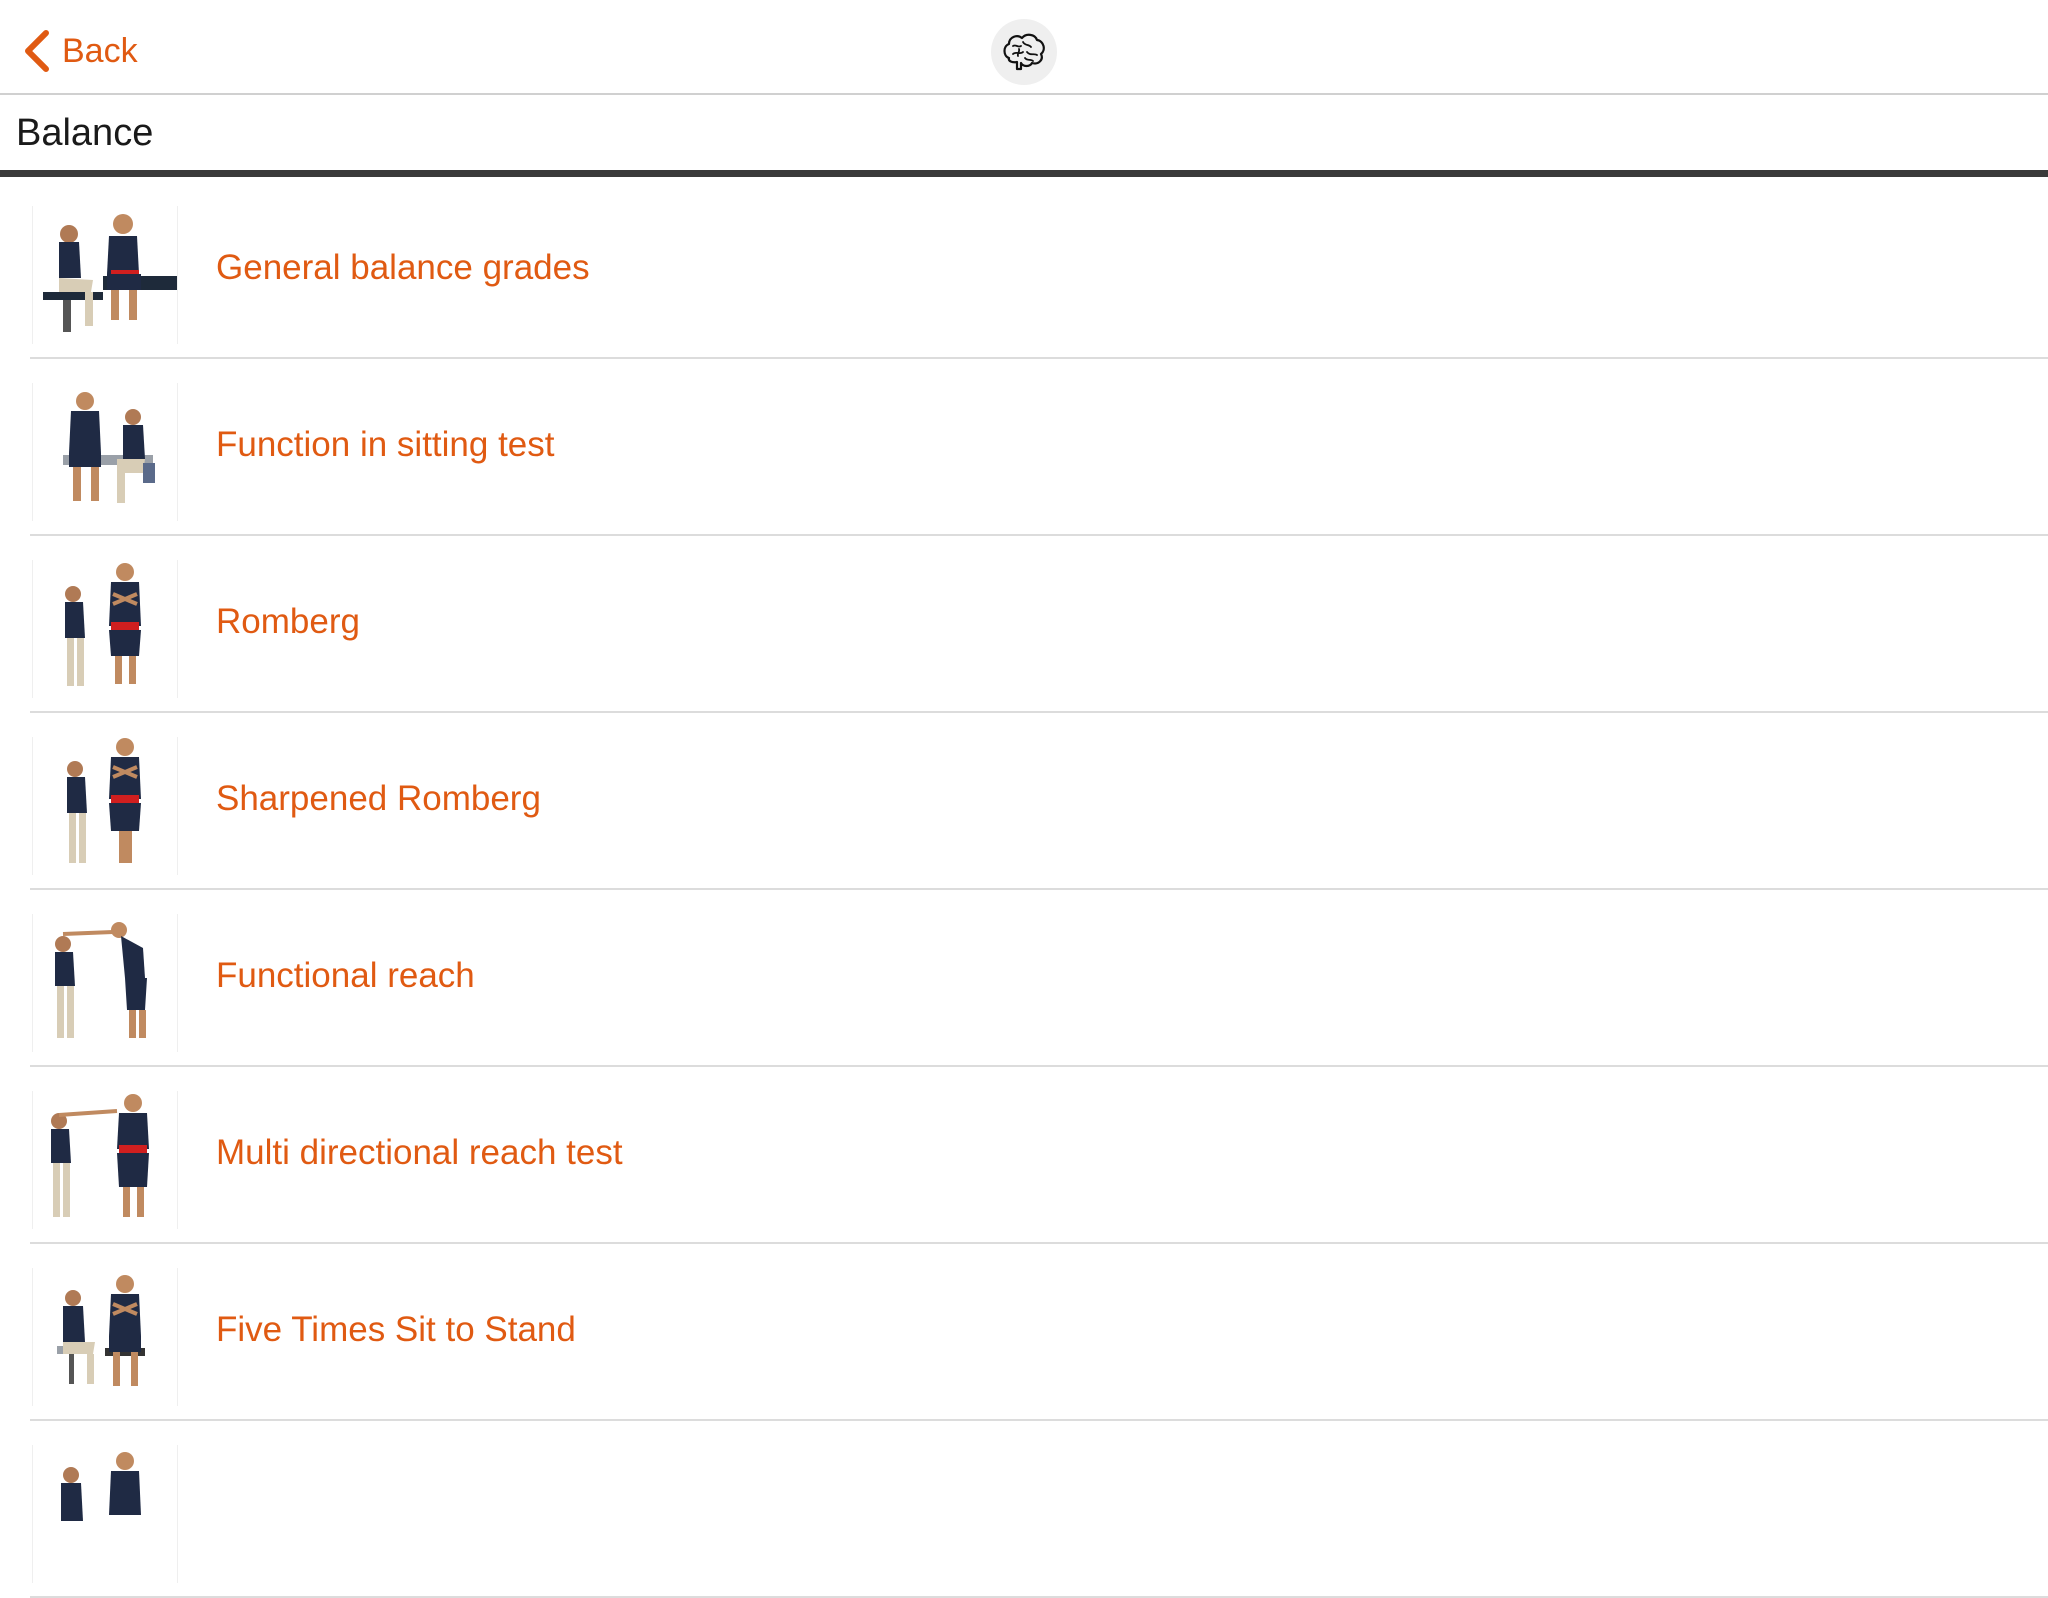 Image resolution: width=2048 pixels, height=1598 pixels. Describe the element at coordinates (378, 798) in the screenshot. I see `list-item-label: Sharpened Romberg` at that location.